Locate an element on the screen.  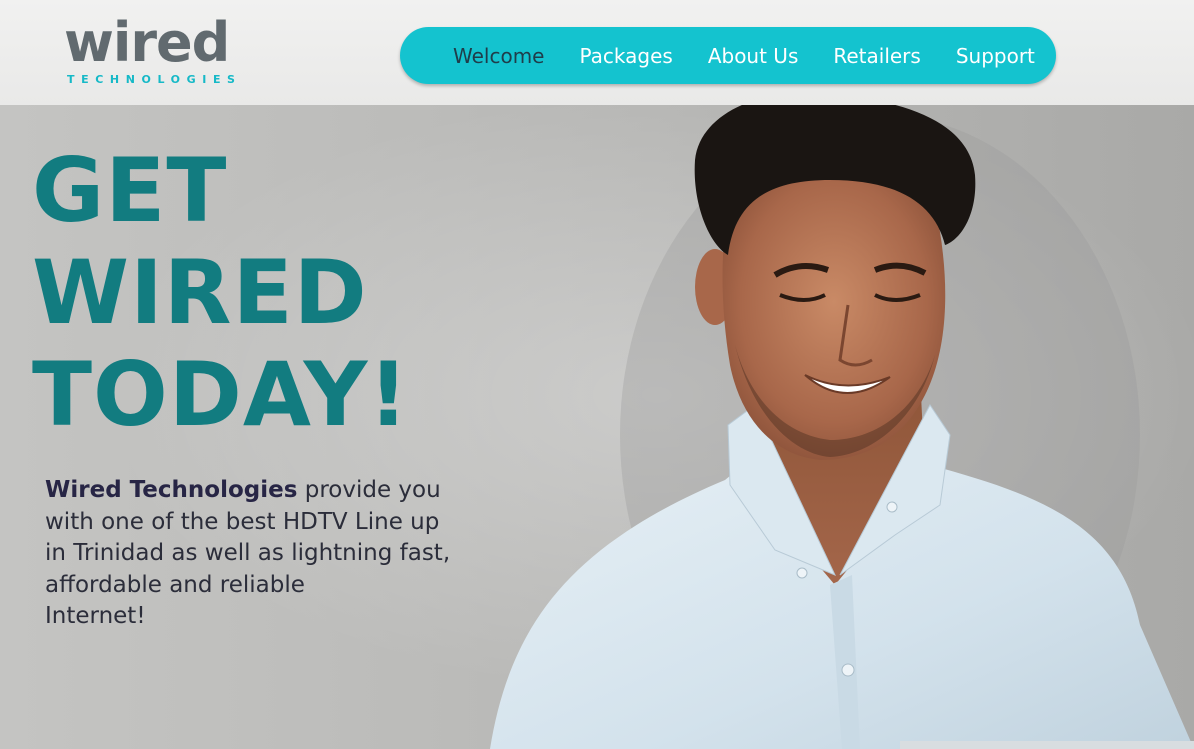
intro-line-4: affordable and reliable is located at coordinates (175, 584).